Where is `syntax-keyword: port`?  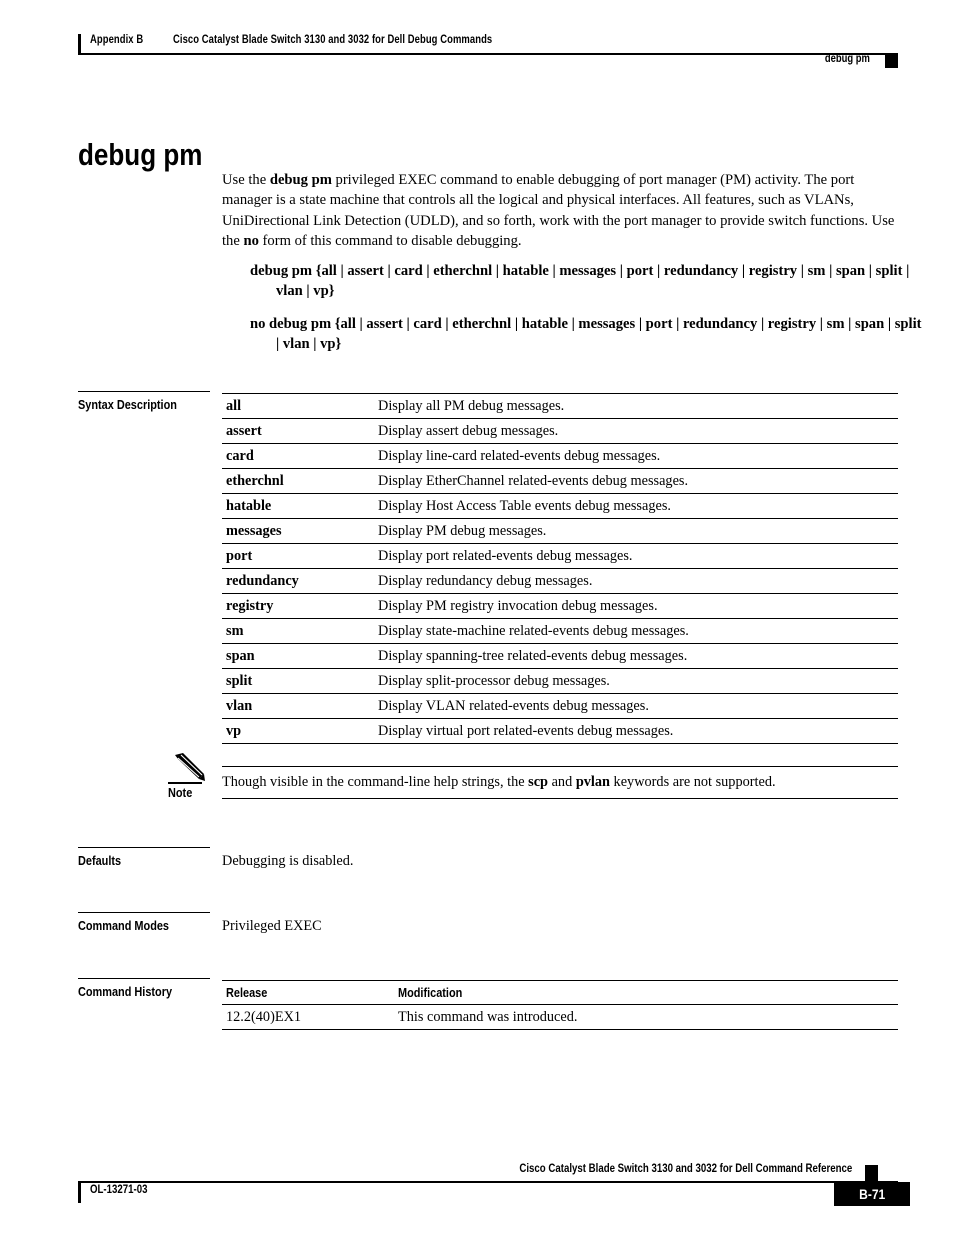 syntax-keyword: port is located at coordinates (298, 556).